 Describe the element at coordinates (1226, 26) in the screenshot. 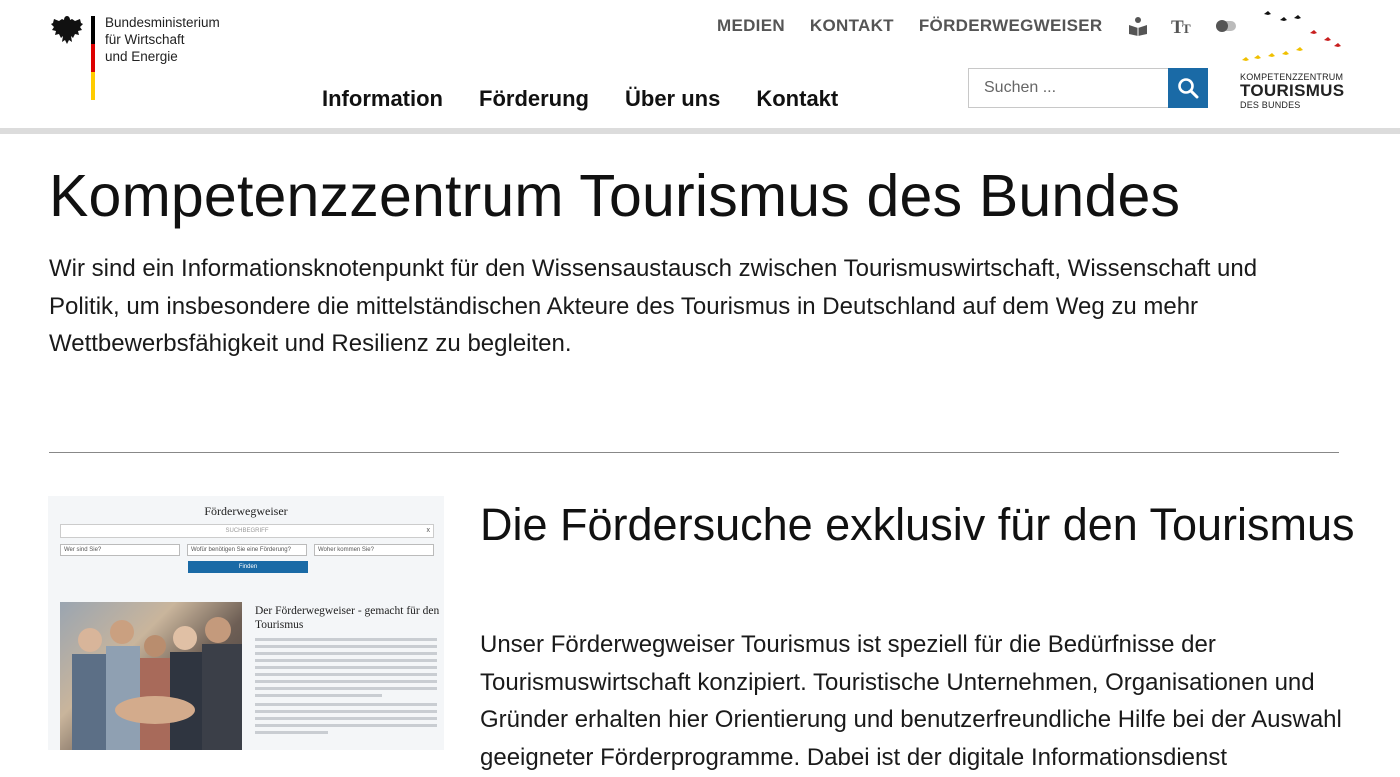

I see `contrast-toggle-icon` at that location.